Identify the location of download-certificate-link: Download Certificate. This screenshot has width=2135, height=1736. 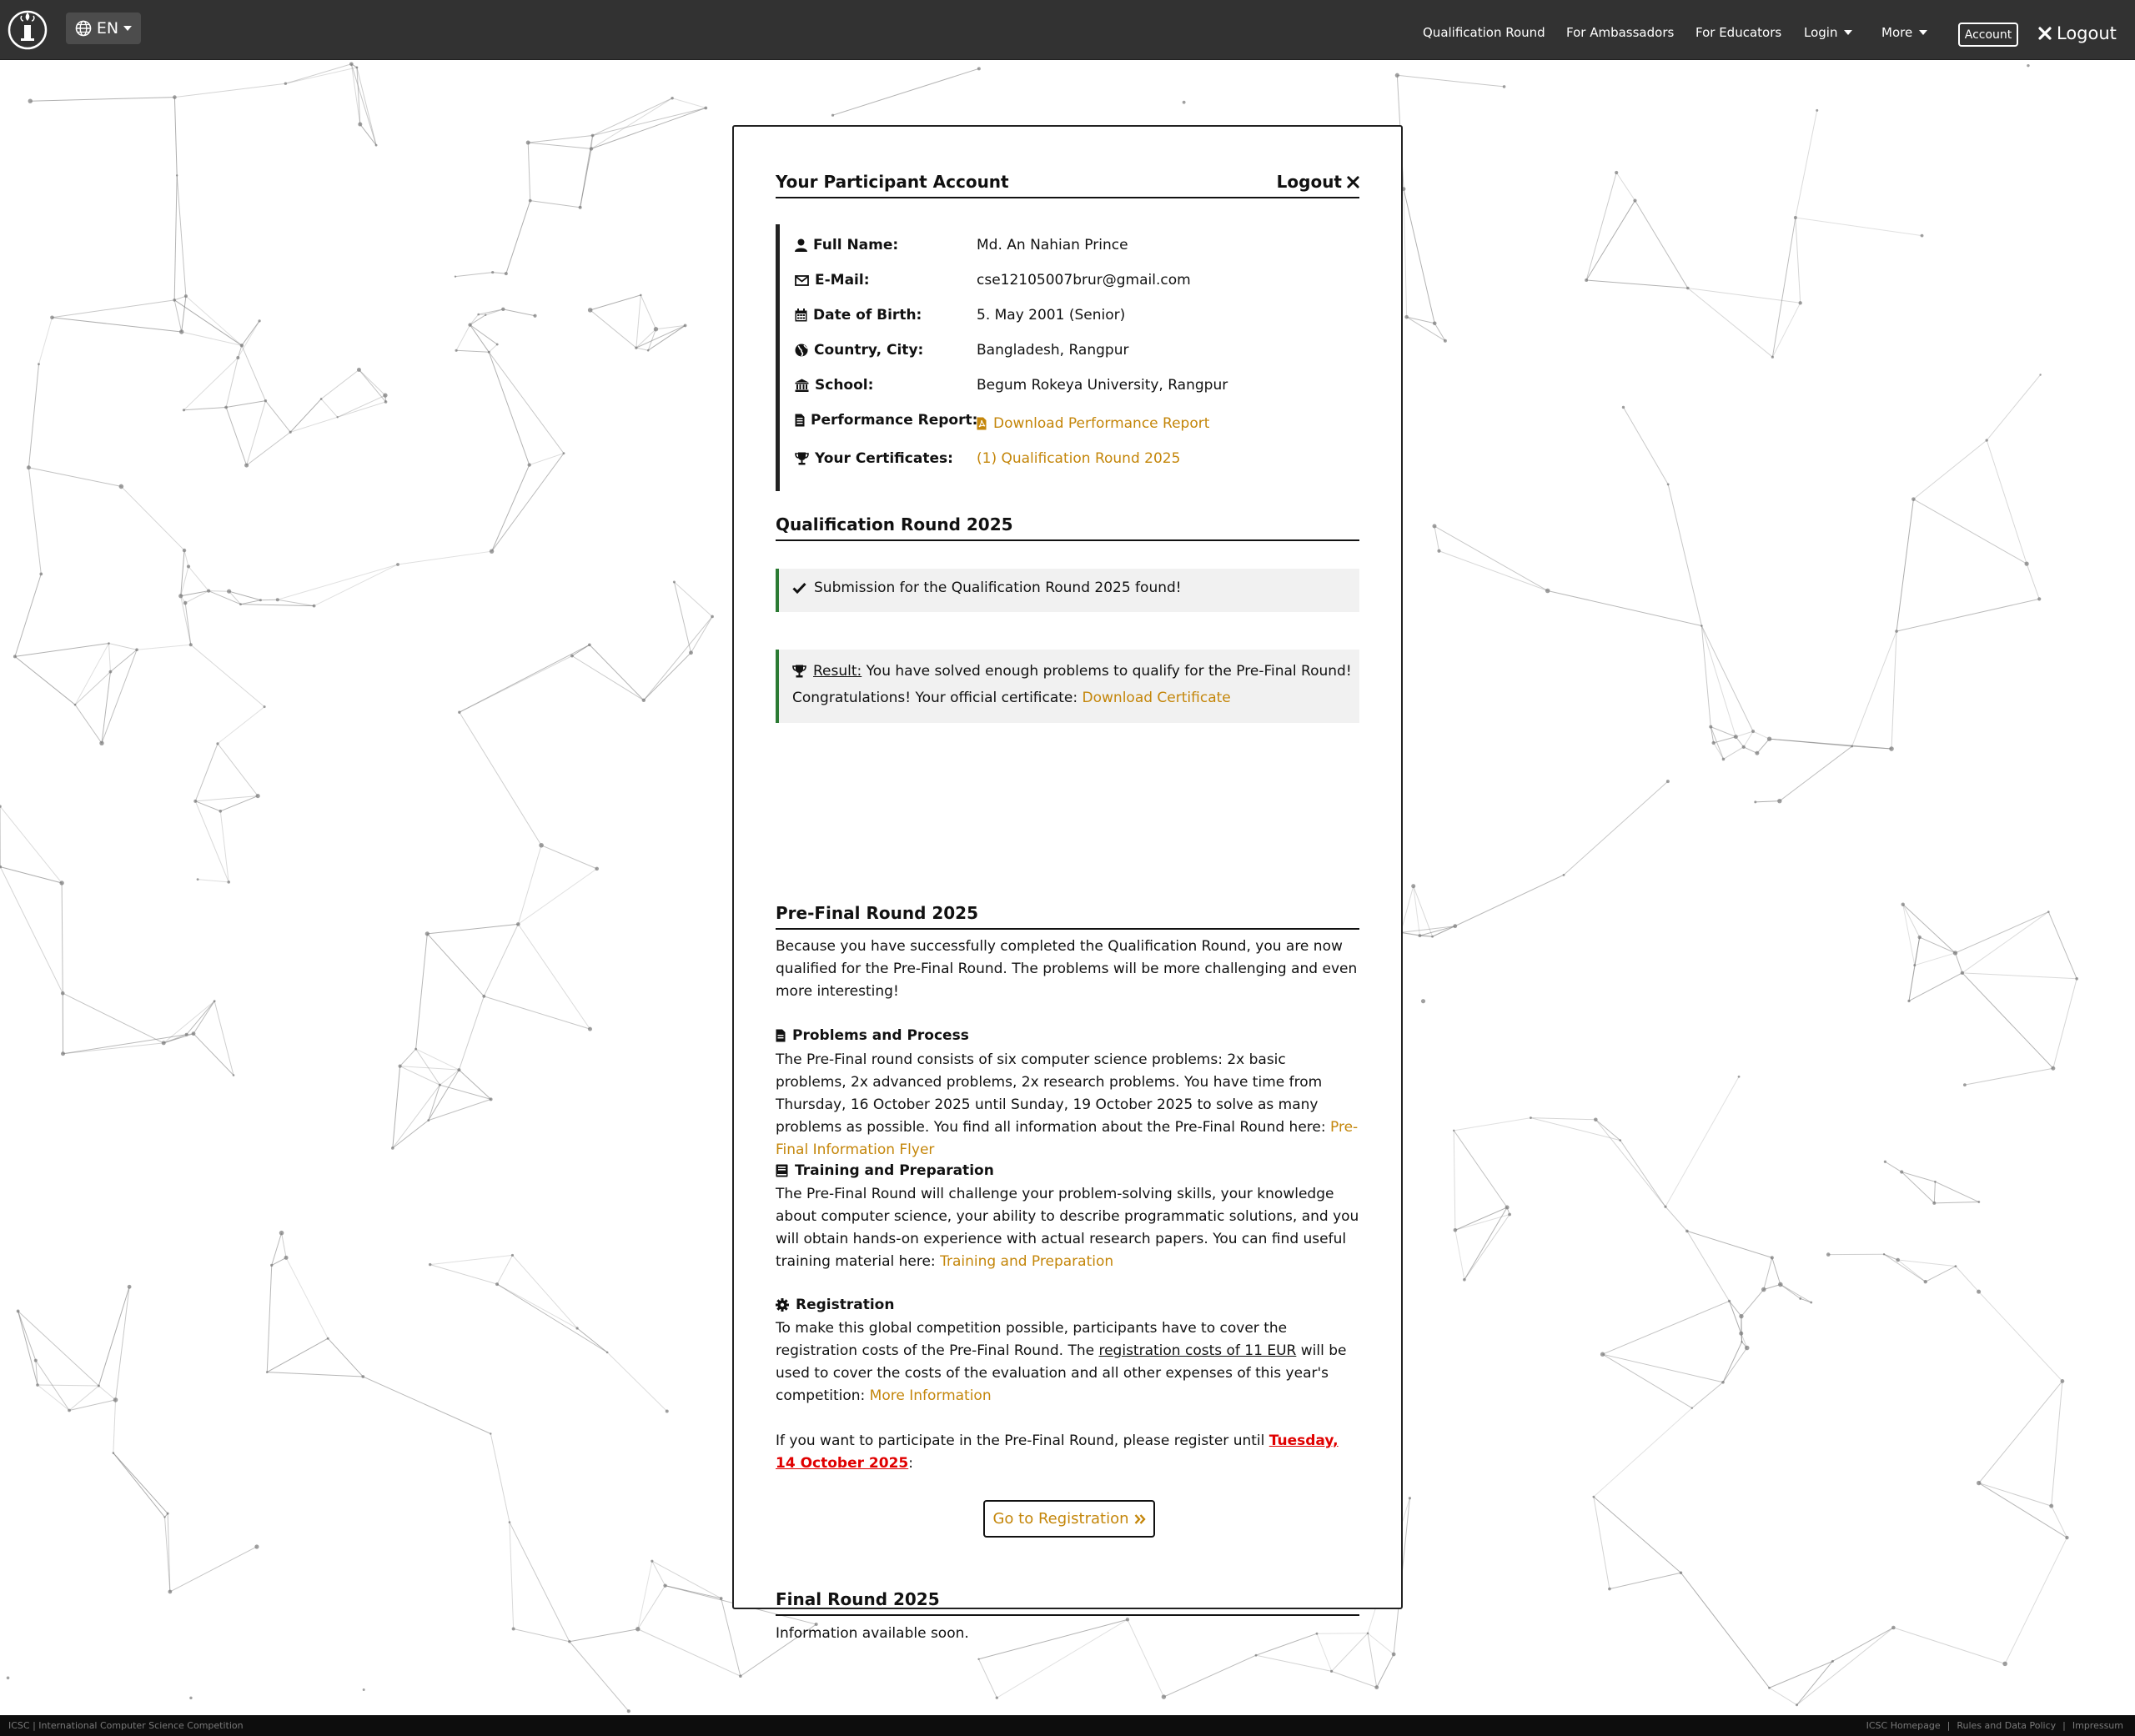
(1157, 698).